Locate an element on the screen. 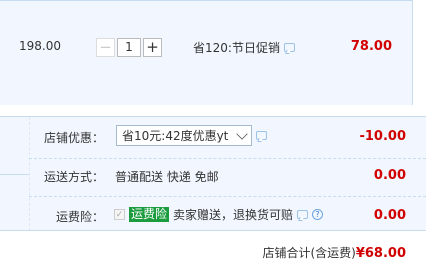  question-circle-icon: ? is located at coordinates (318, 214).